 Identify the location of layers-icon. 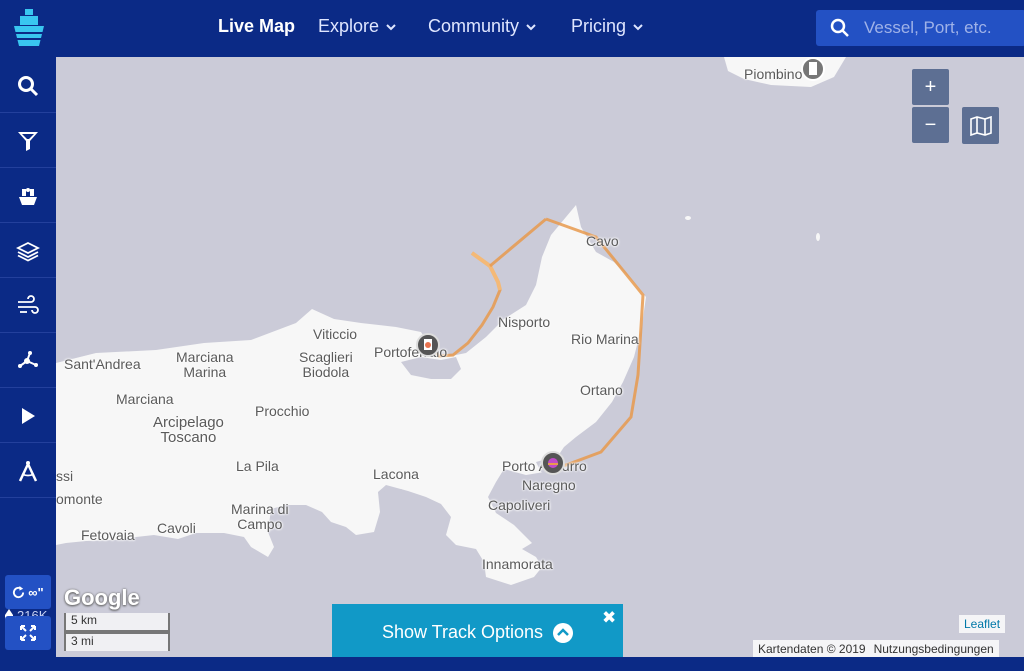
(28, 251).